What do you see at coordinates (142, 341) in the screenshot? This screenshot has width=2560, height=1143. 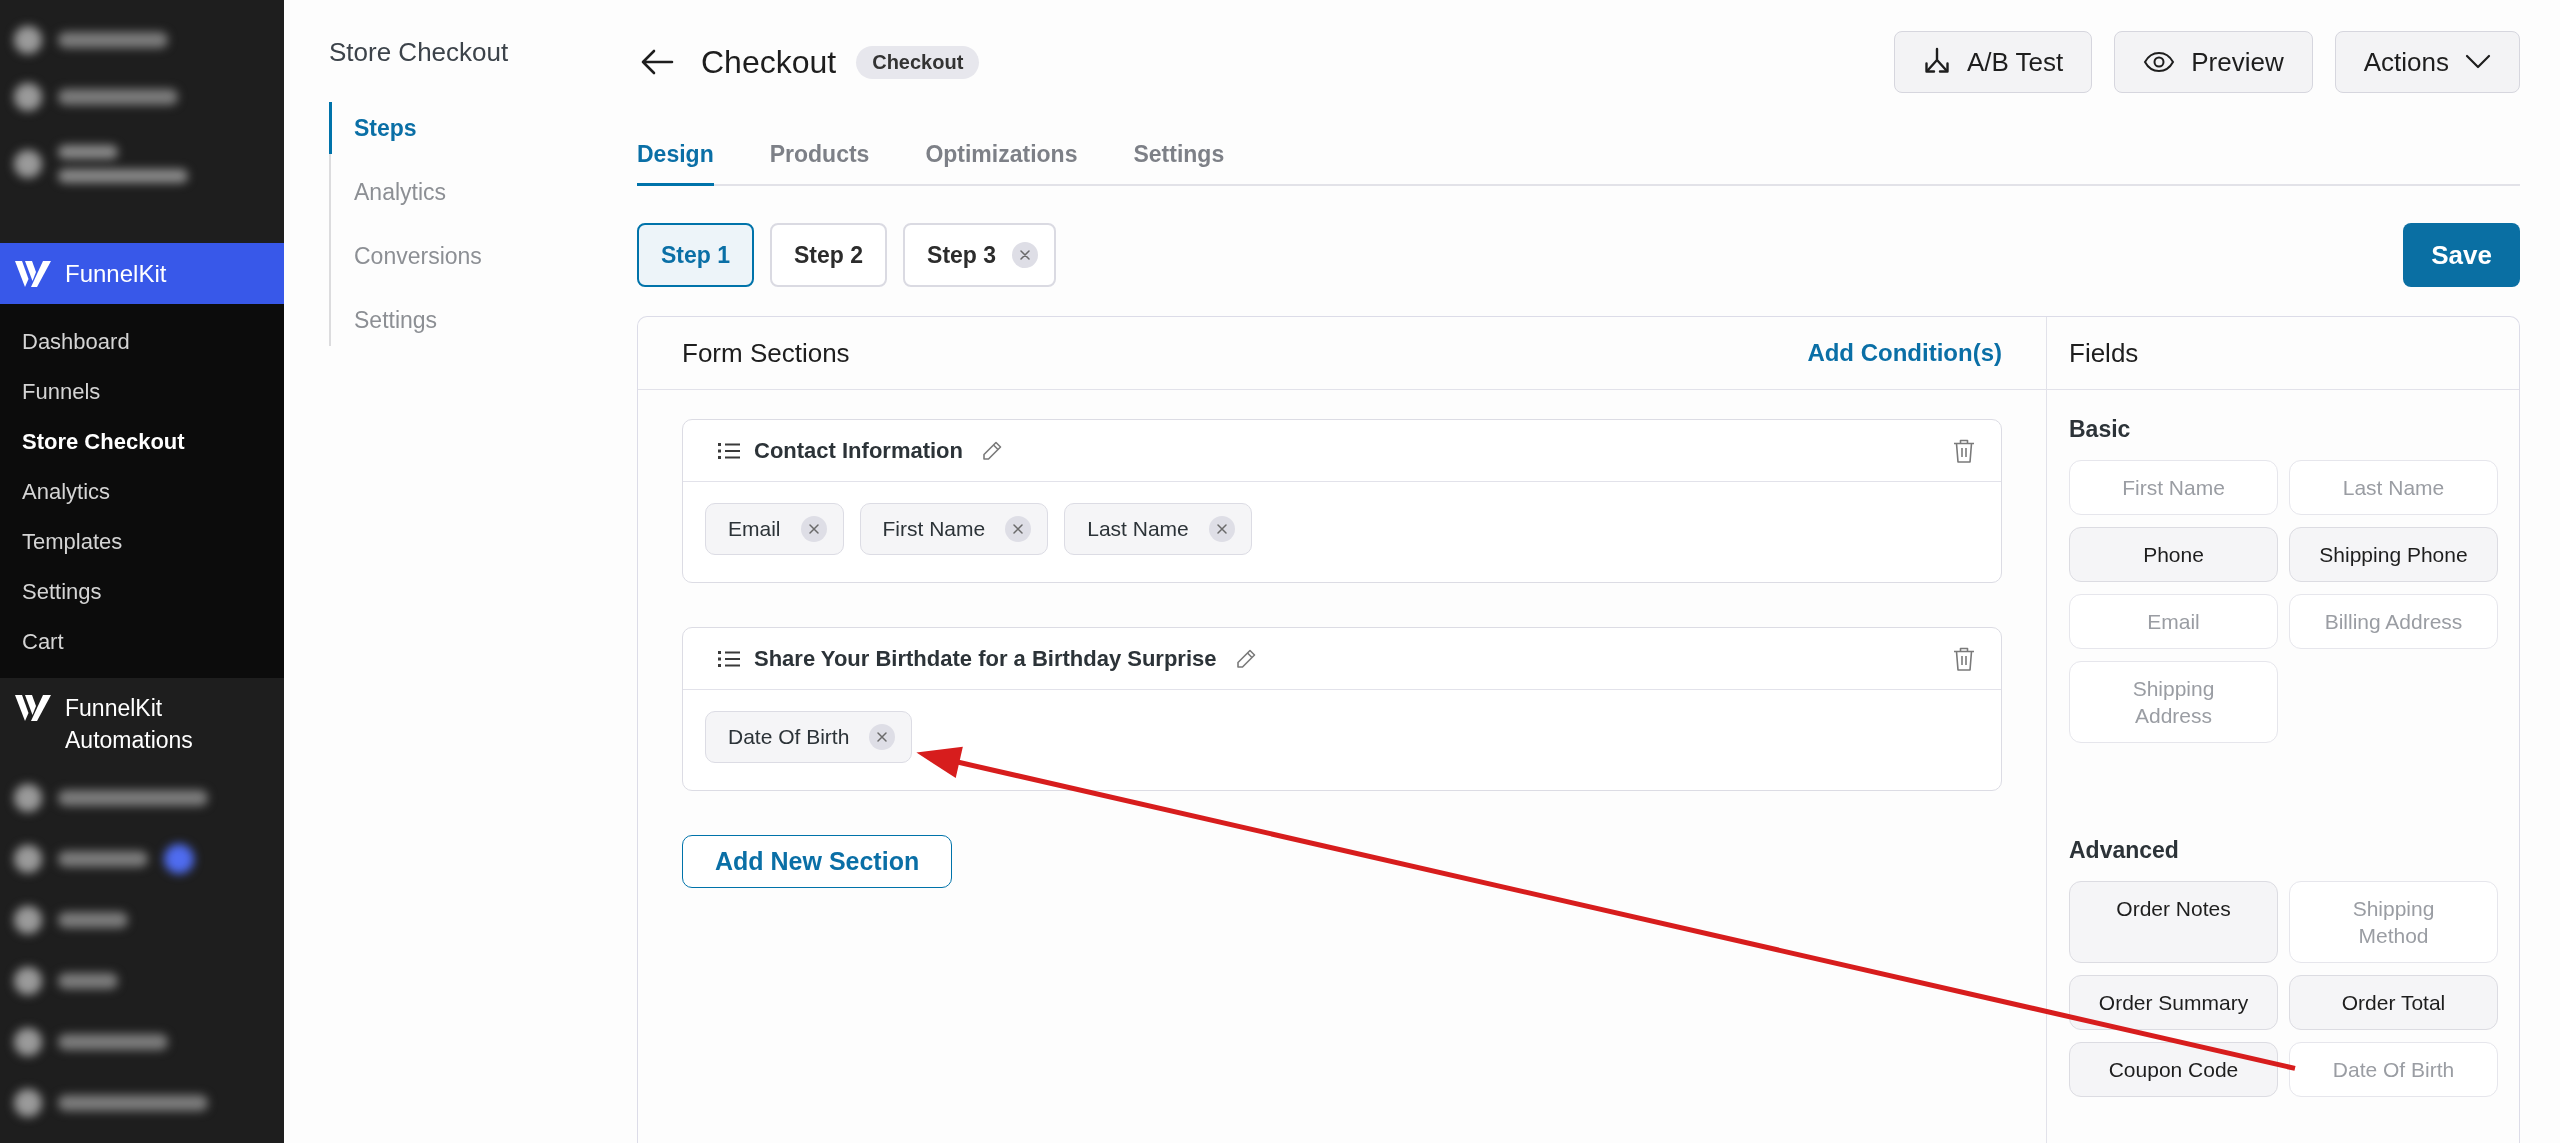 I see `menu-item: Dashboard` at bounding box center [142, 341].